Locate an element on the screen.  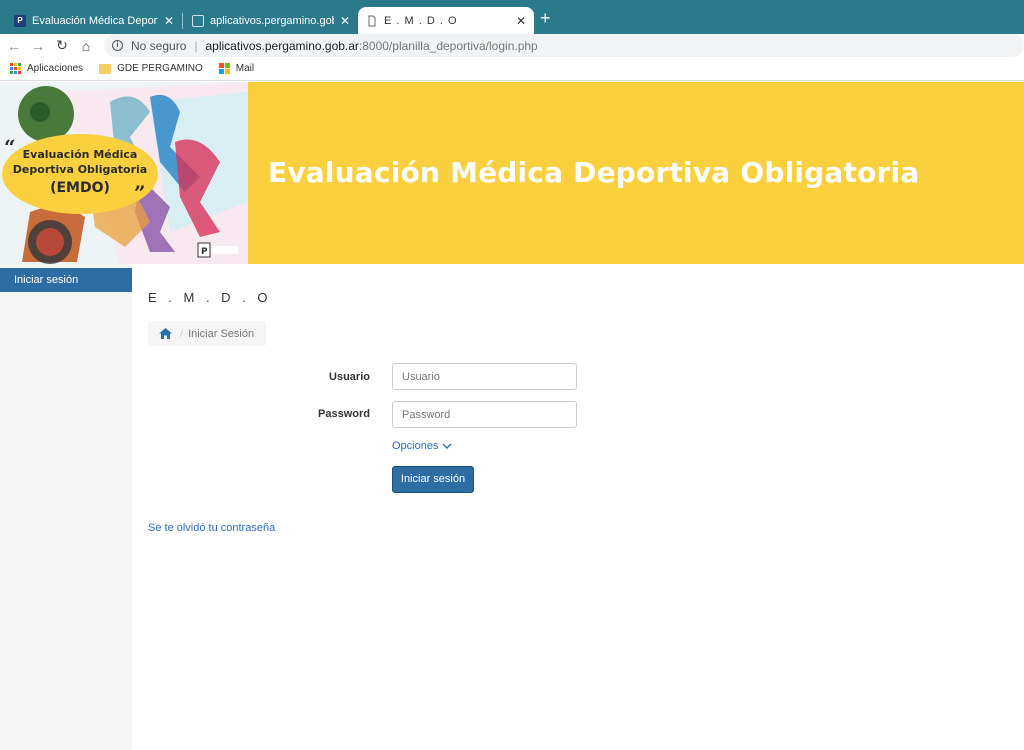
options-toggle: Opciones is located at coordinates (422, 446).